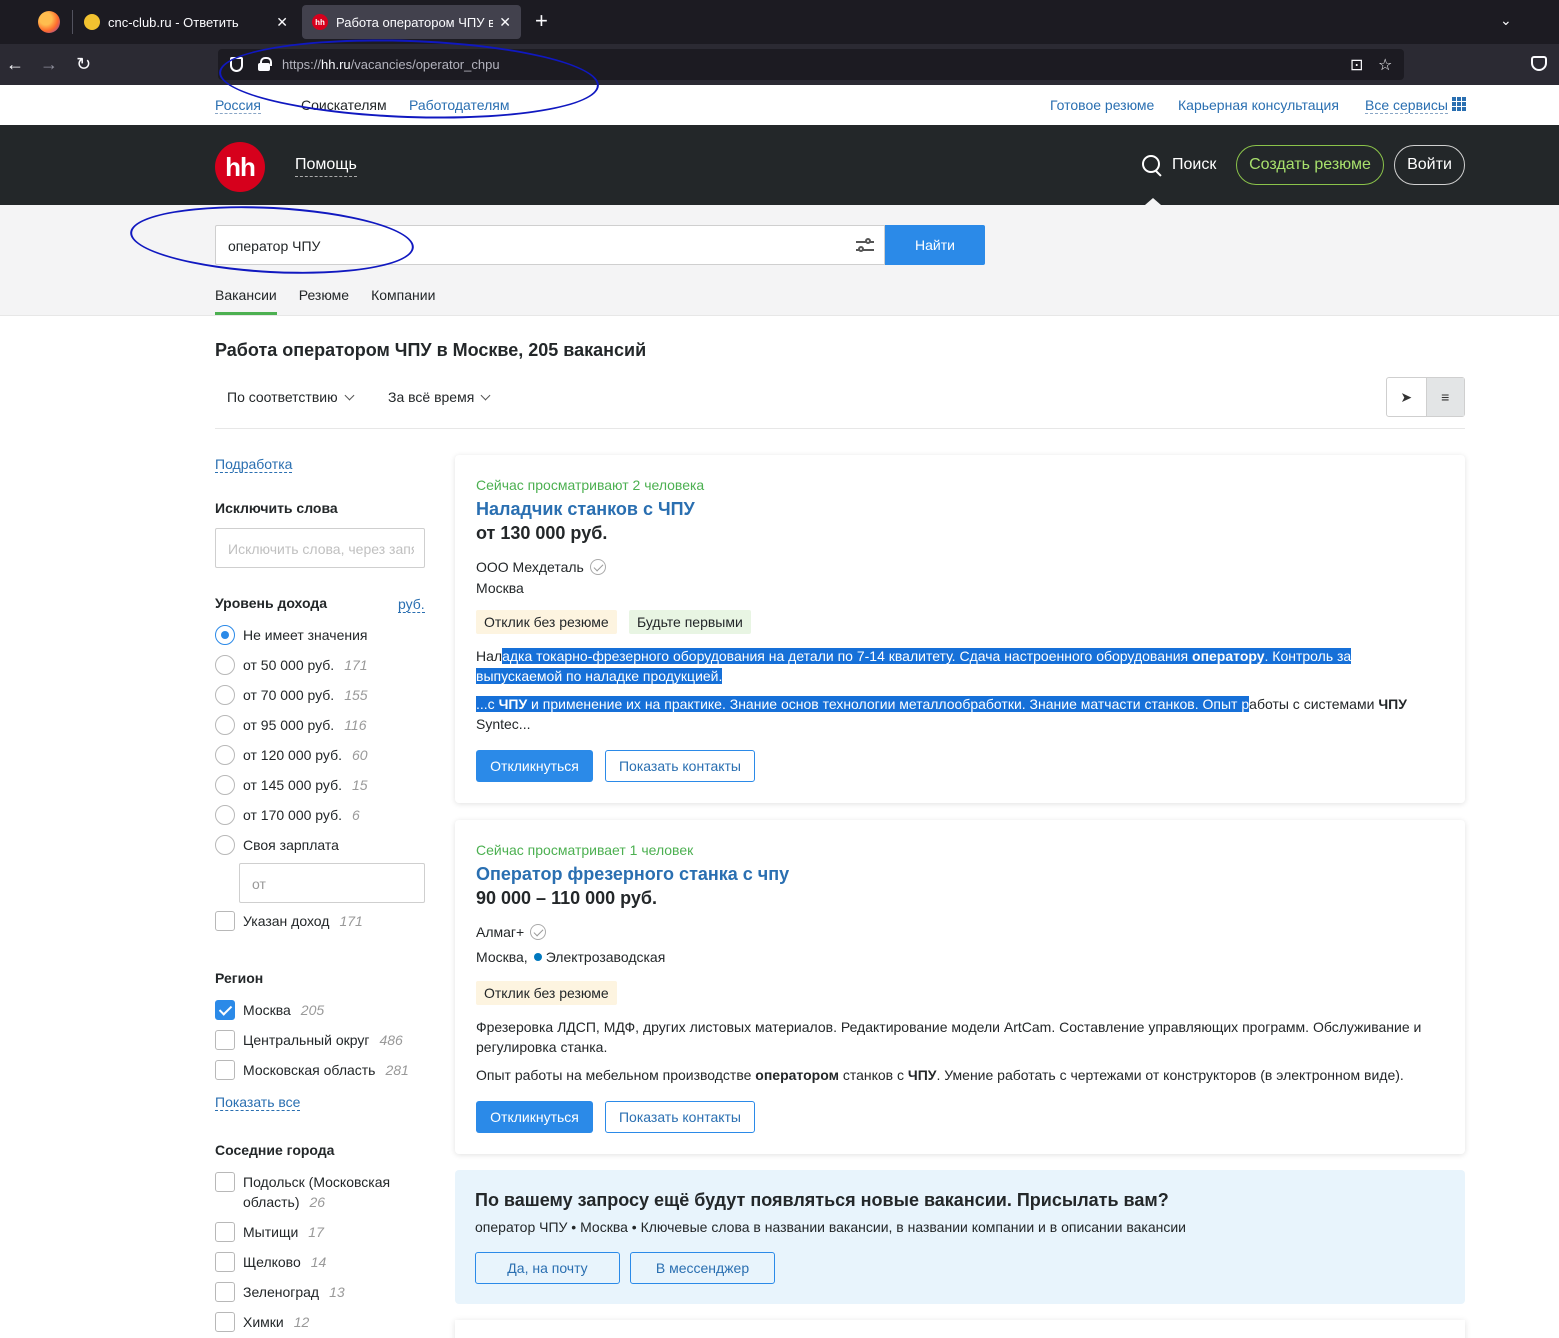 The width and height of the screenshot is (1559, 1338). What do you see at coordinates (289, 921) in the screenshot?
I see `income-specified-checkbox: Указан доход 171` at bounding box center [289, 921].